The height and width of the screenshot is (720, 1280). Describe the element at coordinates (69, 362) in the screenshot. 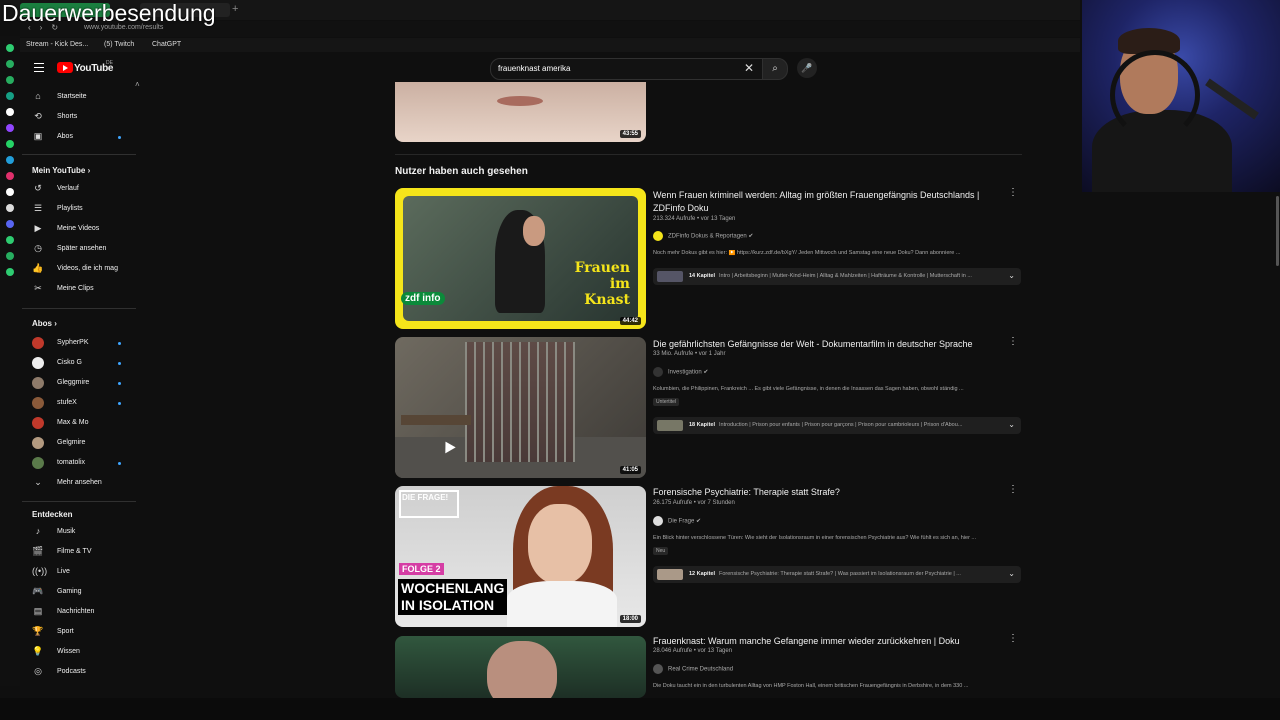

I see `sidebar-item-label: Cisko G` at that location.